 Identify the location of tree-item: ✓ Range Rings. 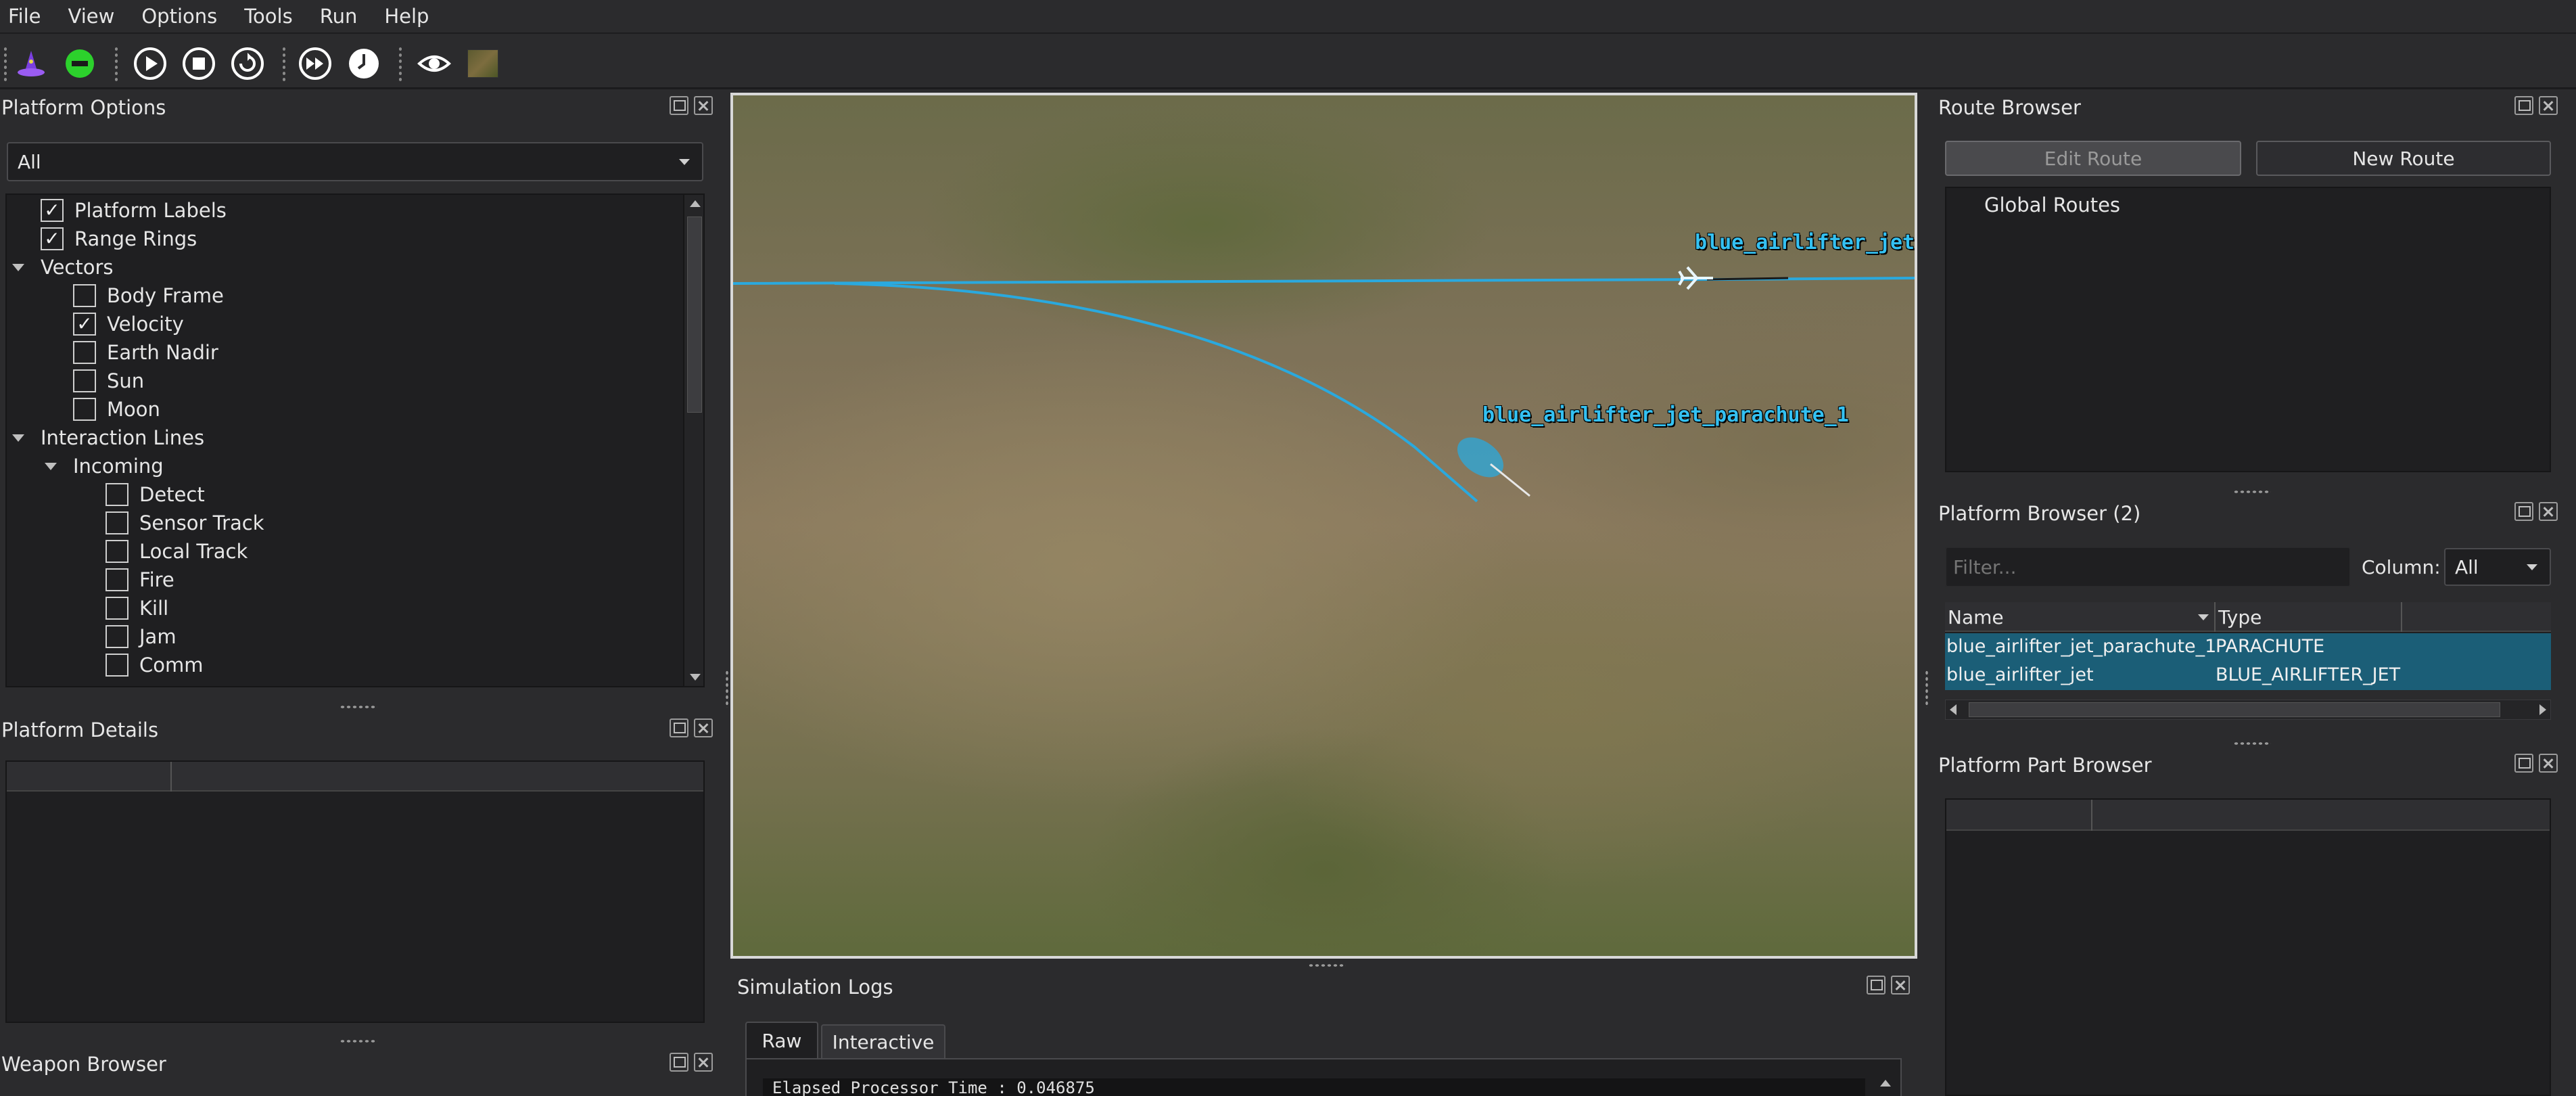
(119, 239).